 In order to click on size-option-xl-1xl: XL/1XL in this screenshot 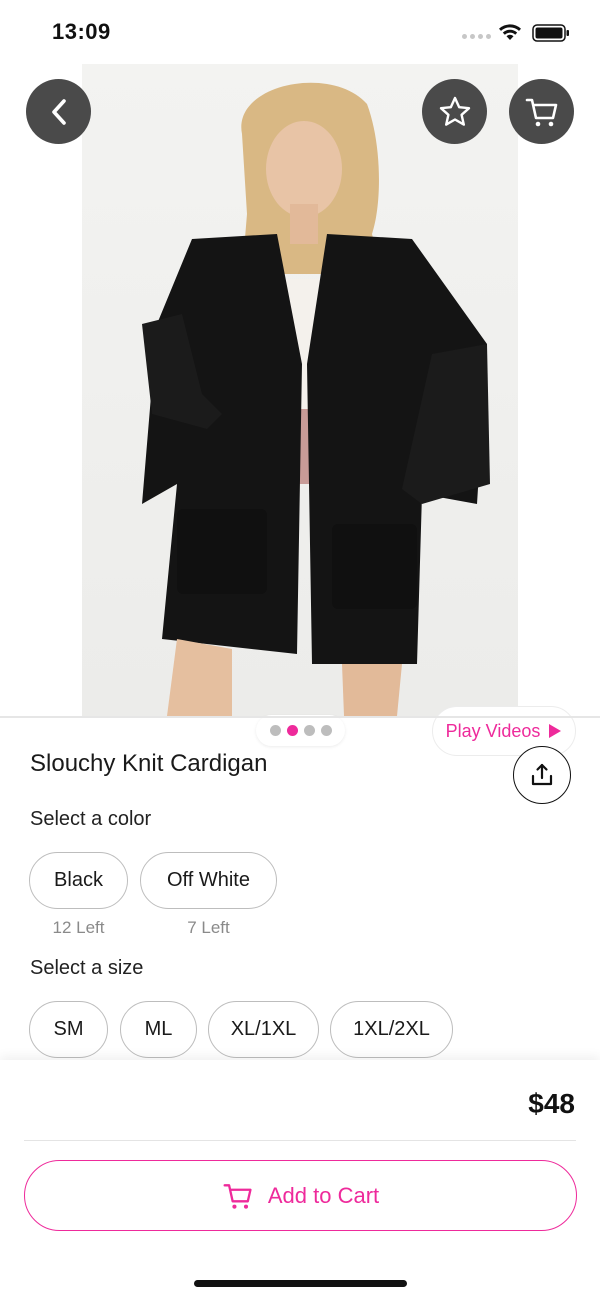, I will do `click(263, 1029)`.